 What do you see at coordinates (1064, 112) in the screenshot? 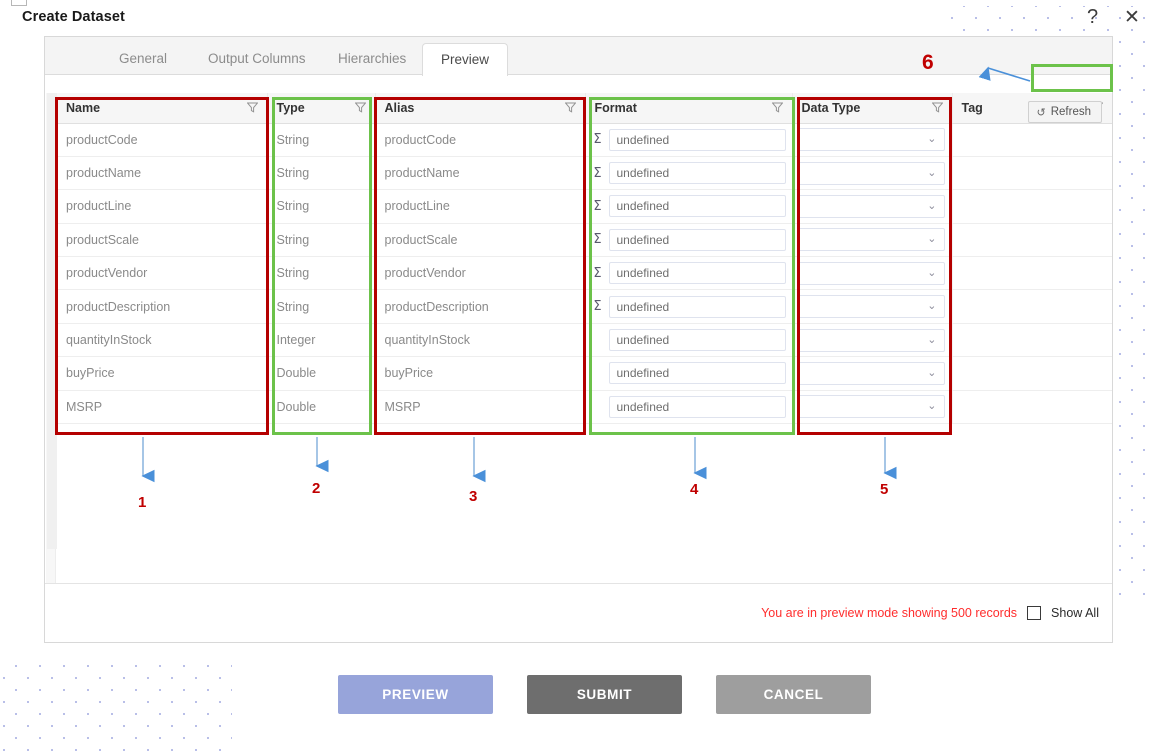
I see `refresh-button: ↺ Refresh` at bounding box center [1064, 112].